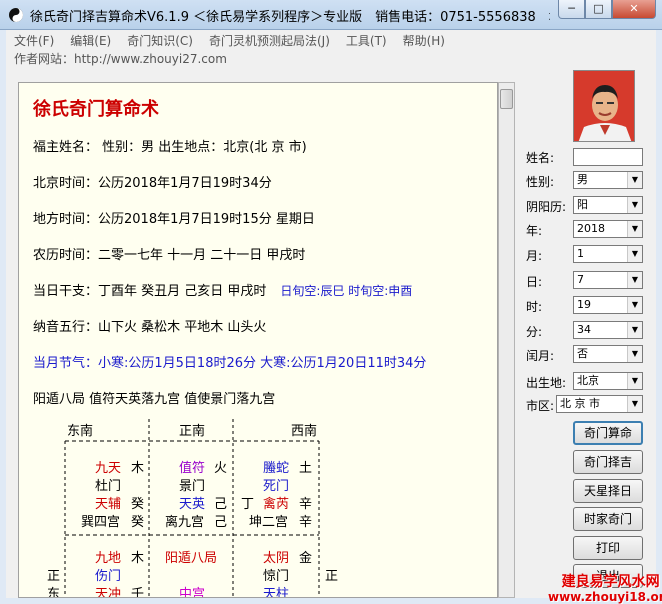 This screenshot has width=662, height=604. Describe the element at coordinates (192, 504) in the screenshot. I see `p9-star: 天英` at that location.